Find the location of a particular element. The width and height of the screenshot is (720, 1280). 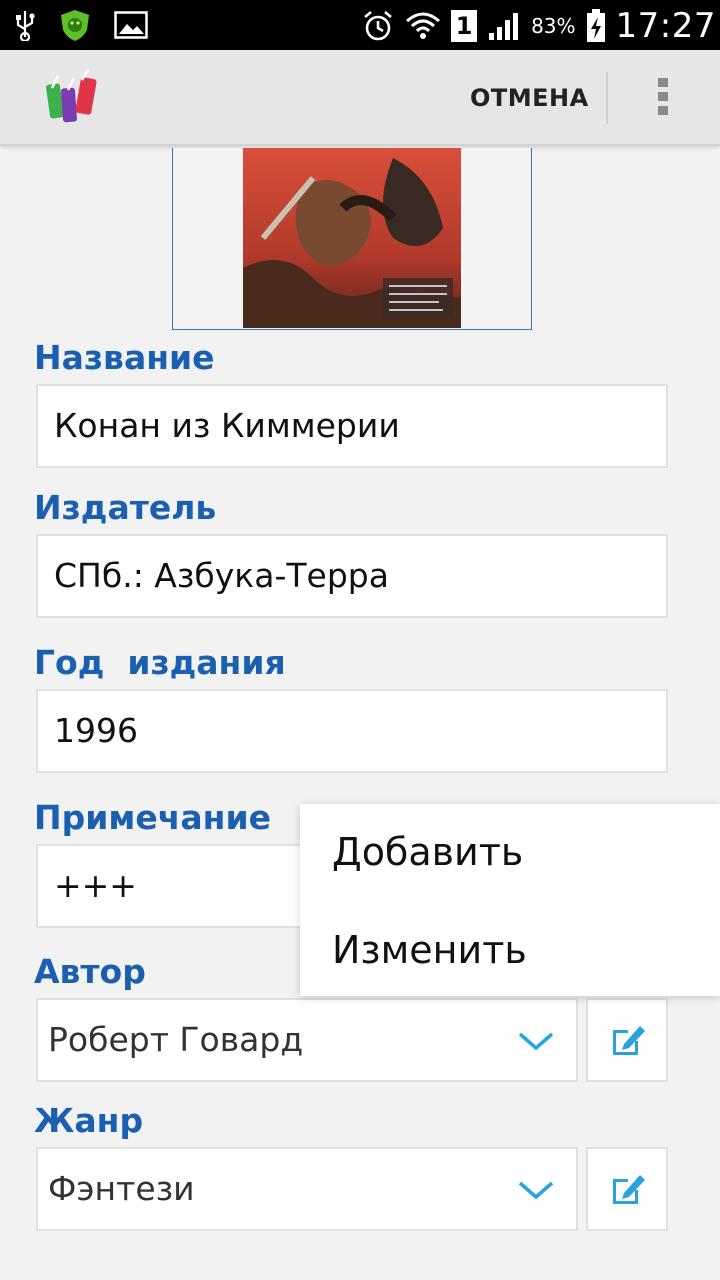

menu-item-add: Добавить is located at coordinates (427, 852).